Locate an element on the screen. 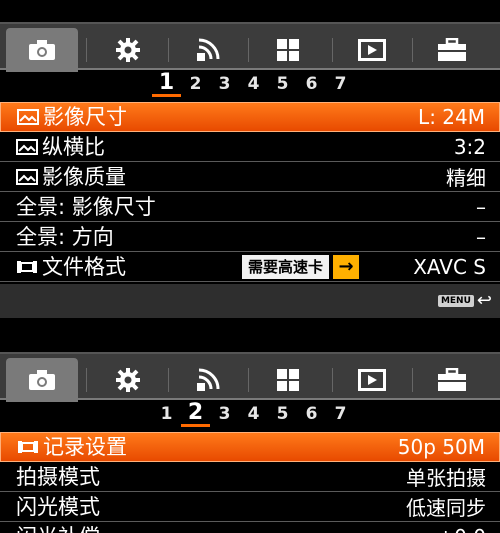  page-number-current: 2 is located at coordinates (195, 414).